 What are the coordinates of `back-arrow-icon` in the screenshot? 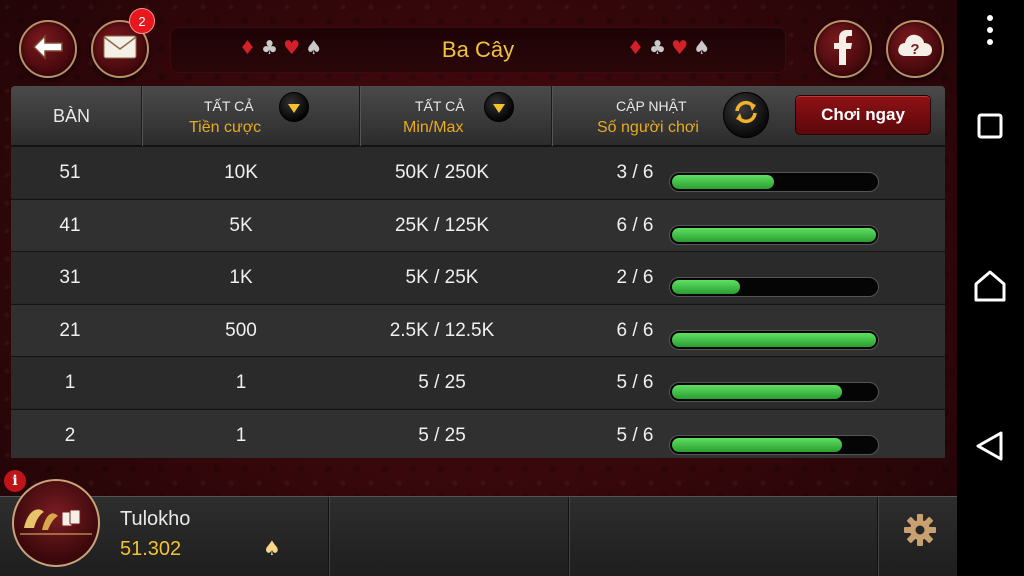 It's located at (48, 49).